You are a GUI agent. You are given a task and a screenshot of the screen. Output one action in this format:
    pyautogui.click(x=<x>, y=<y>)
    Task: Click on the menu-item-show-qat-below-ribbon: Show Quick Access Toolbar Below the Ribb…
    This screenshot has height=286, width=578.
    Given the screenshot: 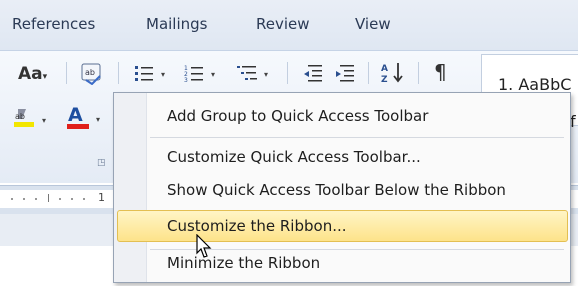 What is the action you would take?
    pyautogui.click(x=336, y=190)
    